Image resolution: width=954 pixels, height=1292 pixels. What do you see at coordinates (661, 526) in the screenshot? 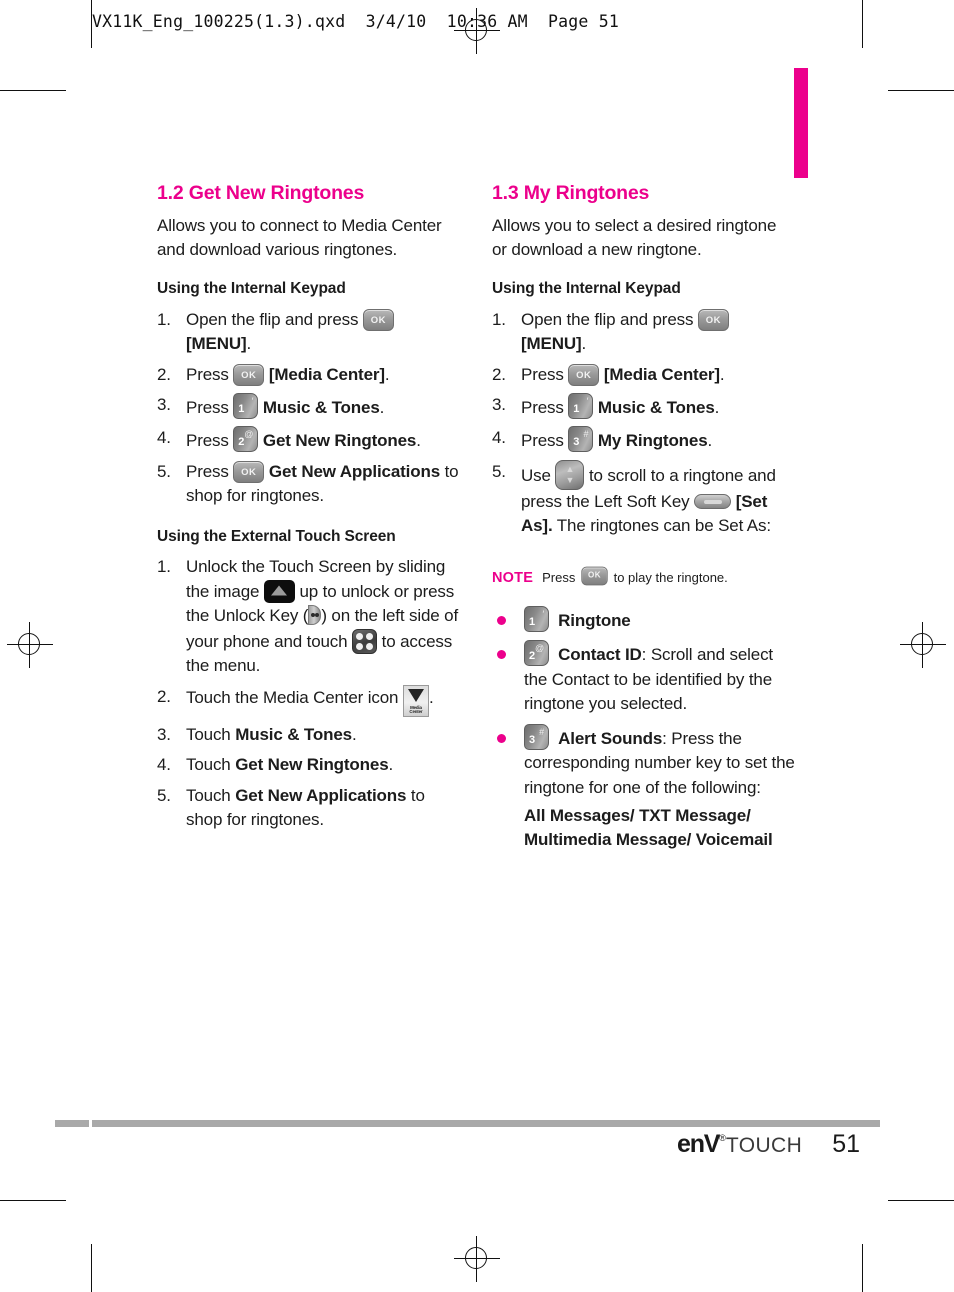
I see `step-tail: The ringtones can be Set As:` at bounding box center [661, 526].